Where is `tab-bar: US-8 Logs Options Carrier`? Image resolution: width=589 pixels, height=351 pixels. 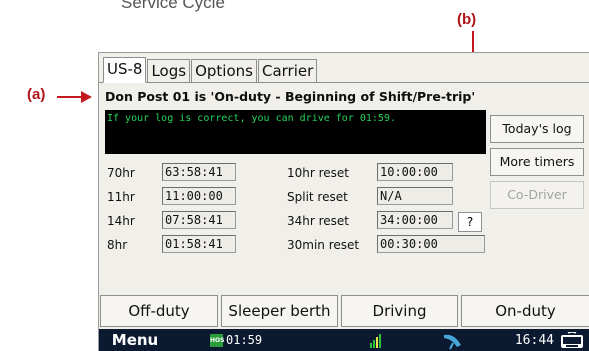
tab-bar: US-8 Logs Options Carrier is located at coordinates (210, 70).